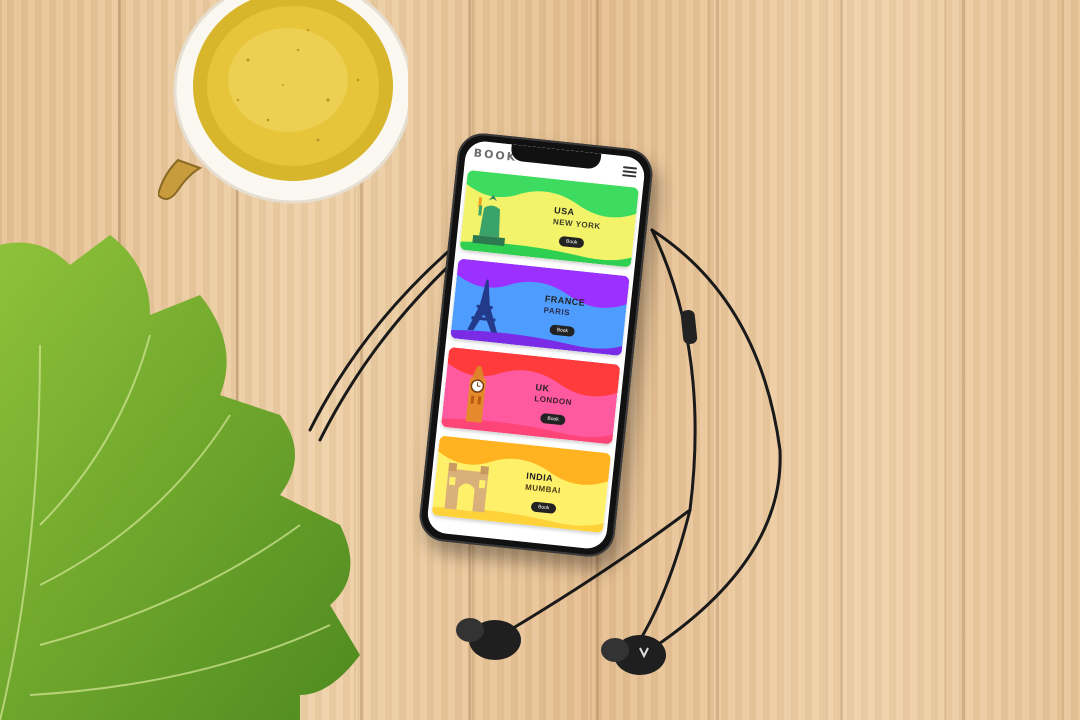  Describe the element at coordinates (564, 211) in the screenshot. I see `destination-country: USA` at that location.